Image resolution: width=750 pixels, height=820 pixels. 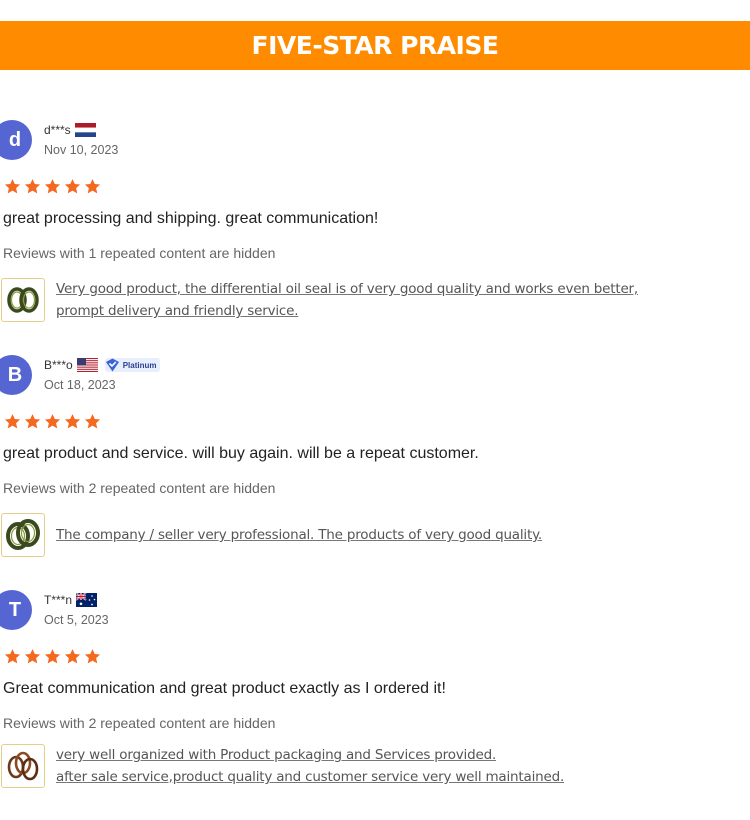 I want to click on flag-australia-icon, so click(x=87, y=600).